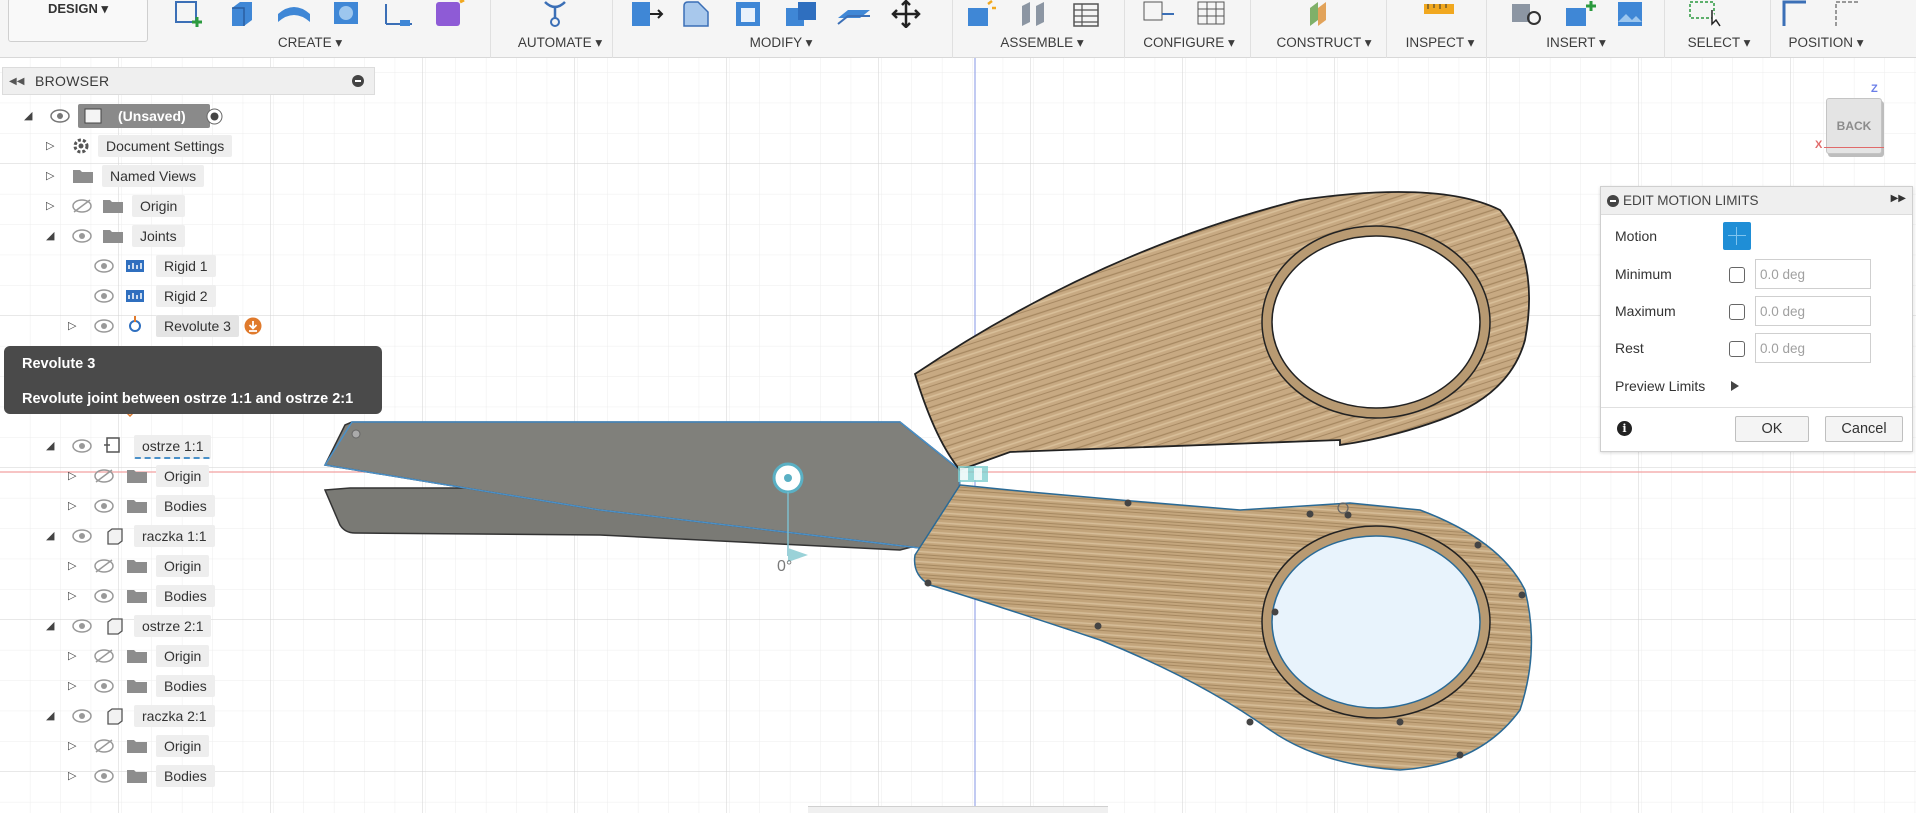 The image size is (1916, 813). Describe the element at coordinates (1706, 14) in the screenshot. I see `select-window-icon` at that location.